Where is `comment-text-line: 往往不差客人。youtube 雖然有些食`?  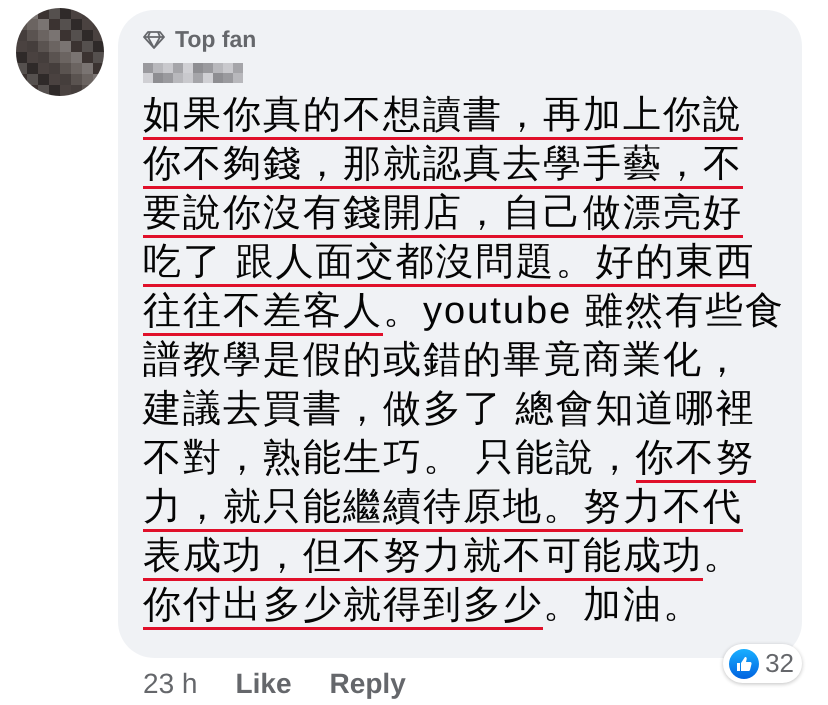 comment-text-line: 往往不差客人。youtube 雖然有些食 is located at coordinates (462, 311).